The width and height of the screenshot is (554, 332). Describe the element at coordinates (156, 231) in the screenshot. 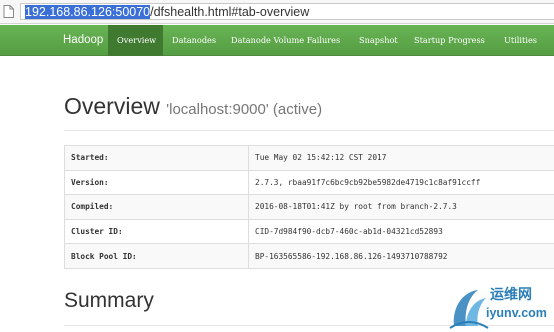

I see `row-key-cluster-id: Cluster ID:` at that location.